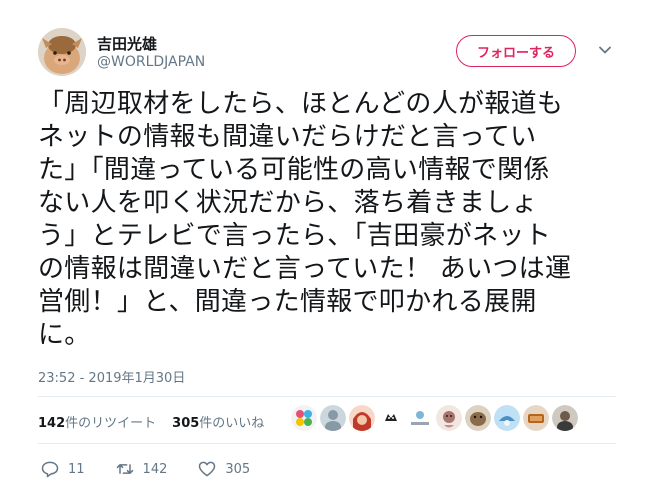 Image resolution: width=650 pixels, height=501 pixels. I want to click on retweets-stat-count: 142, so click(52, 423).